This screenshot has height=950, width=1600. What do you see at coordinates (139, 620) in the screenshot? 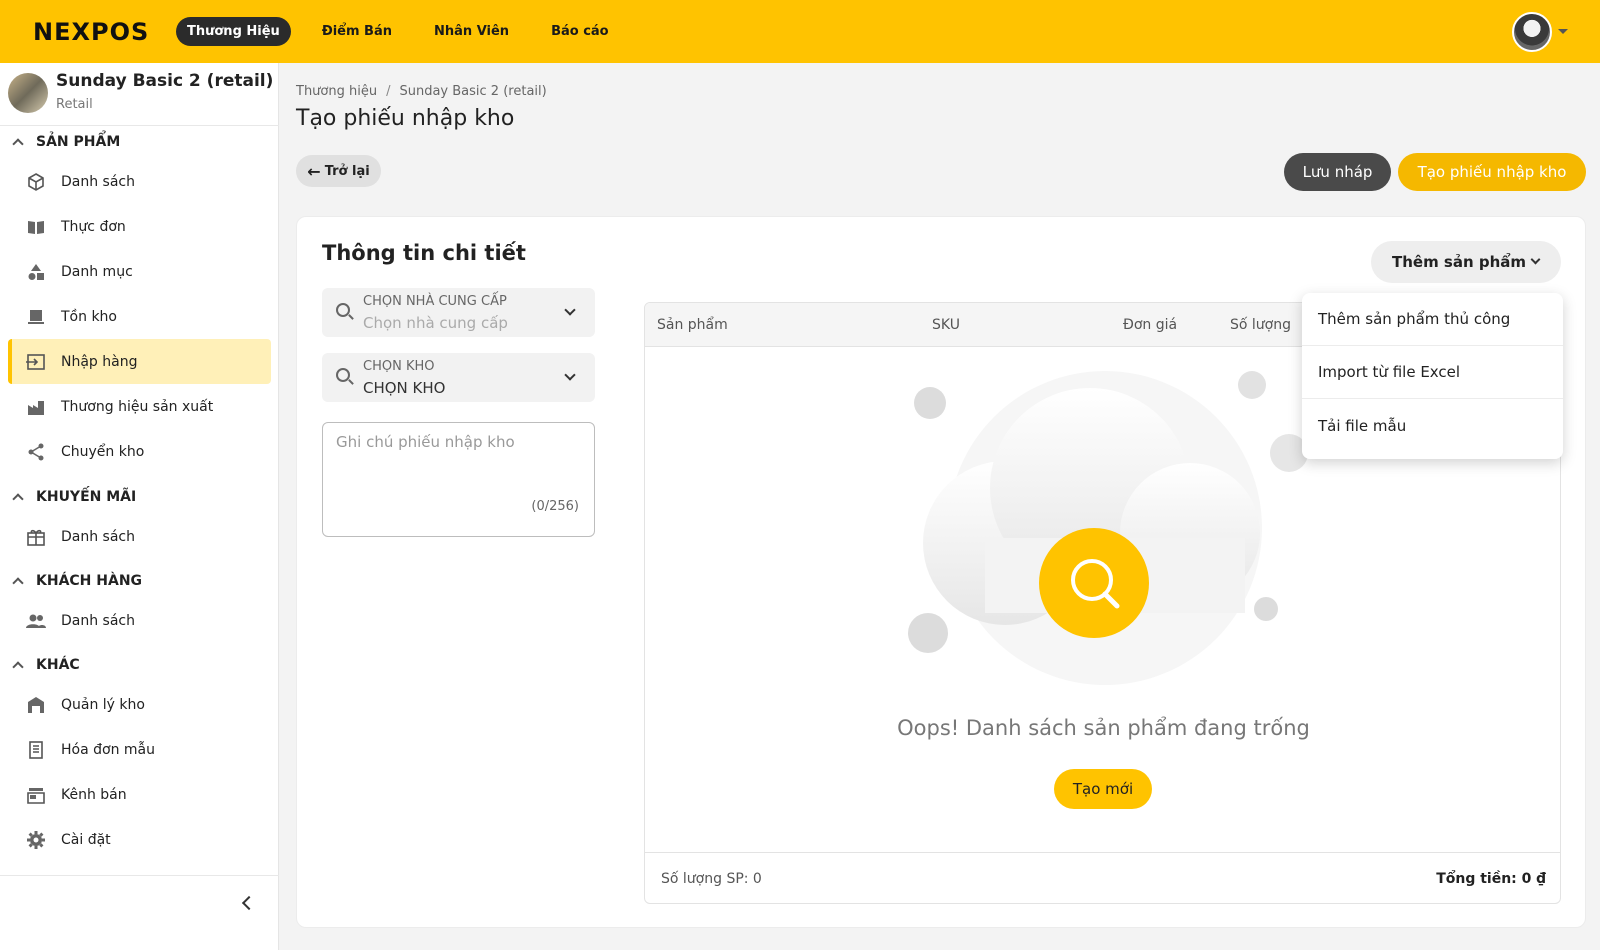
I see `sidebar-item-khach-hang-danh-sach: Danh sách` at bounding box center [139, 620].